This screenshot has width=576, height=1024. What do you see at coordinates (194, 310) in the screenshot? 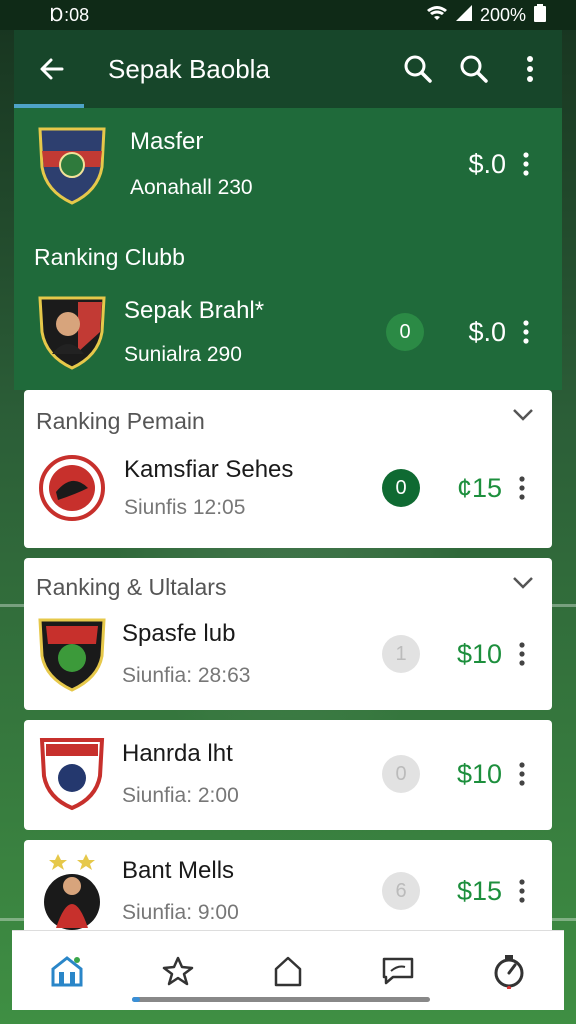
I see `item-name: Sepak Brahl*` at bounding box center [194, 310].